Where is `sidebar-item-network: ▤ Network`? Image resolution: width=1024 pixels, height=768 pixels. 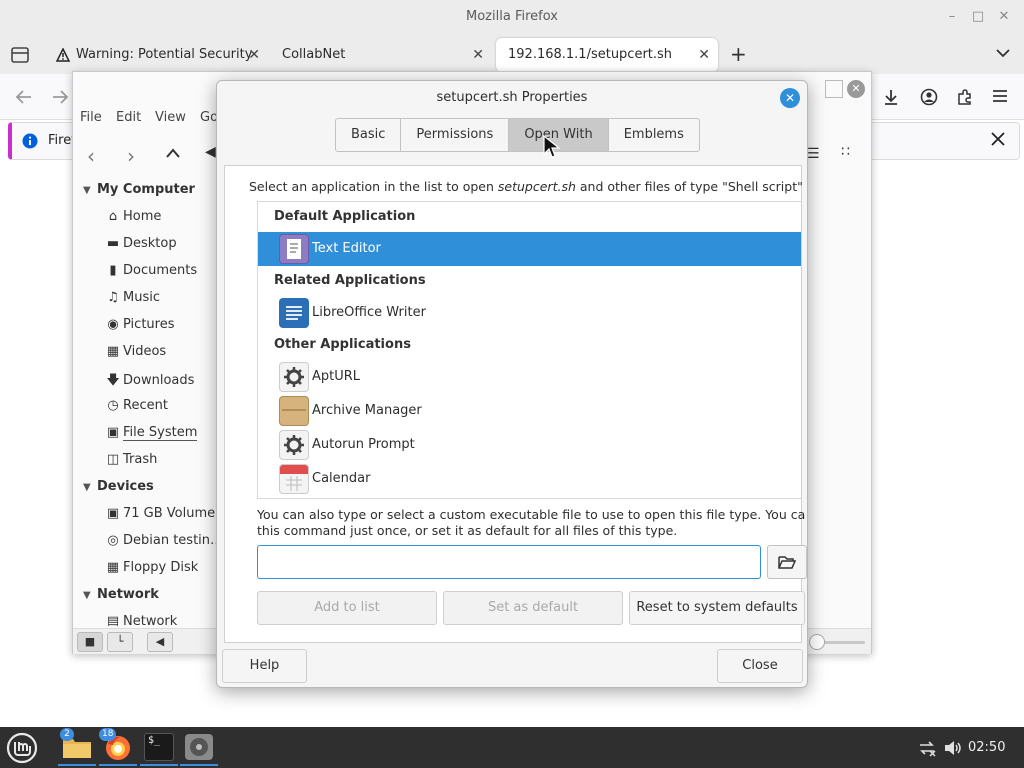
sidebar-item-network: ▤ Network is located at coordinates (140, 620).